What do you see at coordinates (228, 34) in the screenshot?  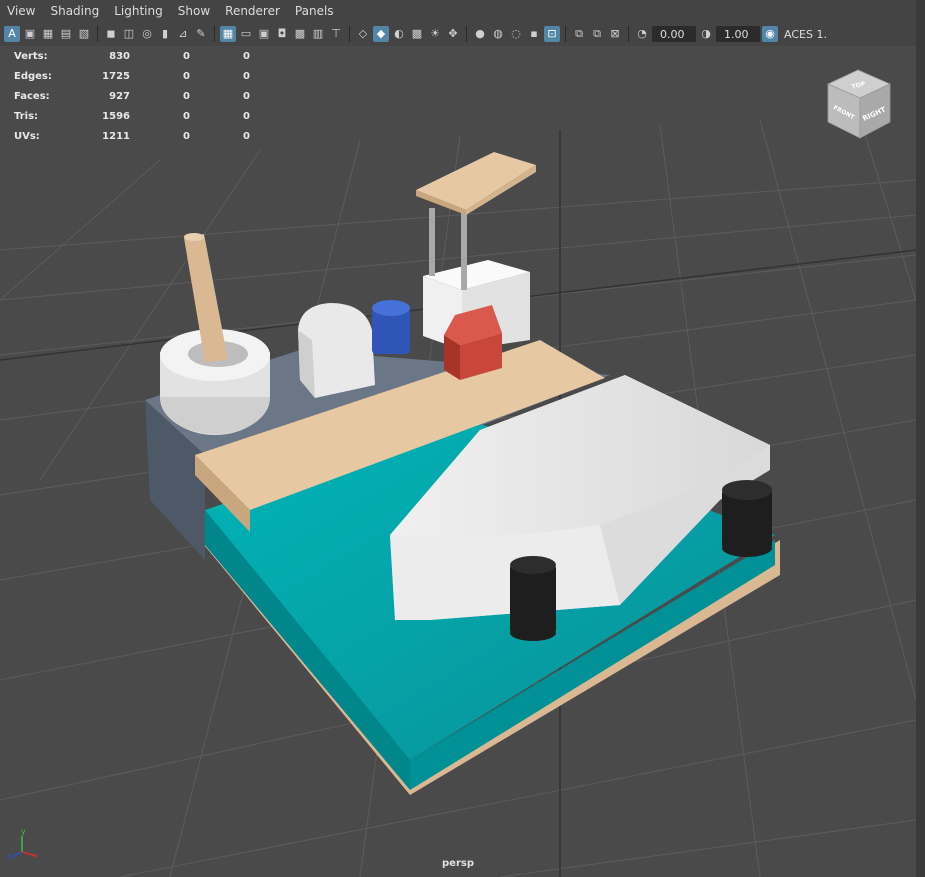 I see `wireframe-icon: ▦` at bounding box center [228, 34].